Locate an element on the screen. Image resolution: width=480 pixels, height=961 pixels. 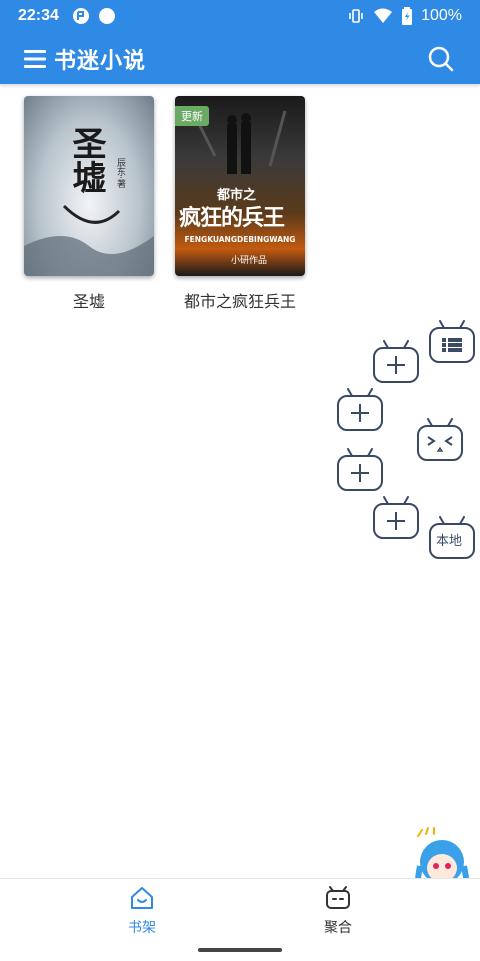
app-bar: 书迷小说 is located at coordinates (240, 59).